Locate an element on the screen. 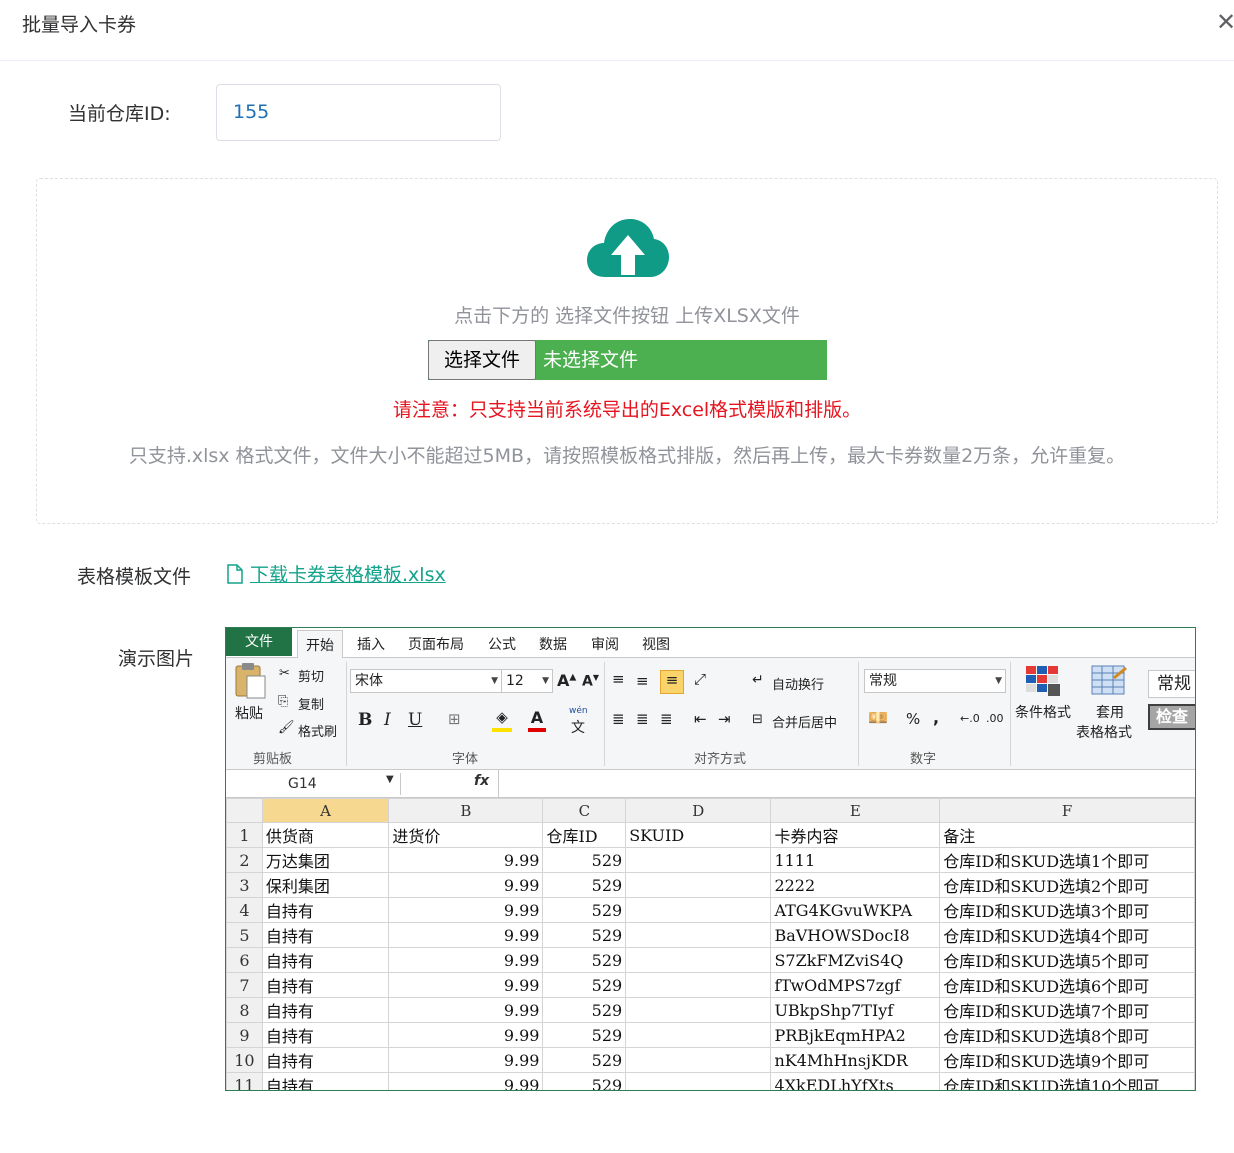 This screenshot has width=1234, height=1153. comma-label: , is located at coordinates (936, 717).